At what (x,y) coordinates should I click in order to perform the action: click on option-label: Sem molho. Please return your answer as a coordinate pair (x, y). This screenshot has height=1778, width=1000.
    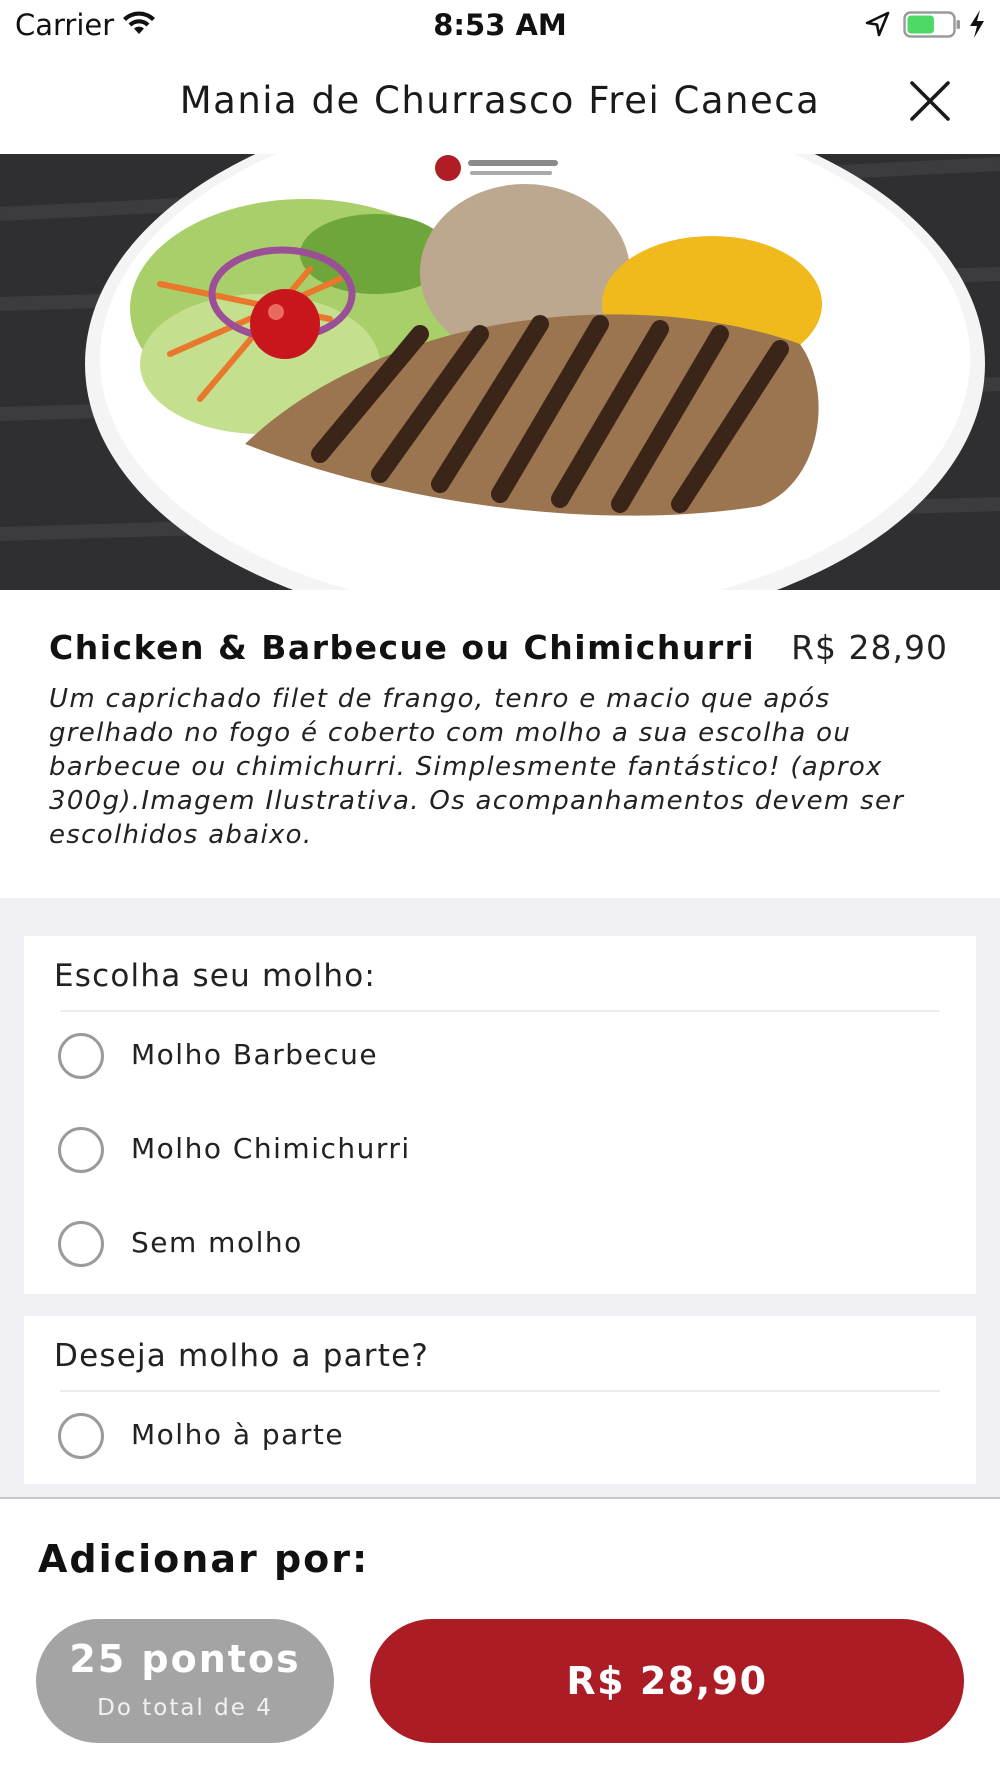
    Looking at the image, I should click on (217, 1242).